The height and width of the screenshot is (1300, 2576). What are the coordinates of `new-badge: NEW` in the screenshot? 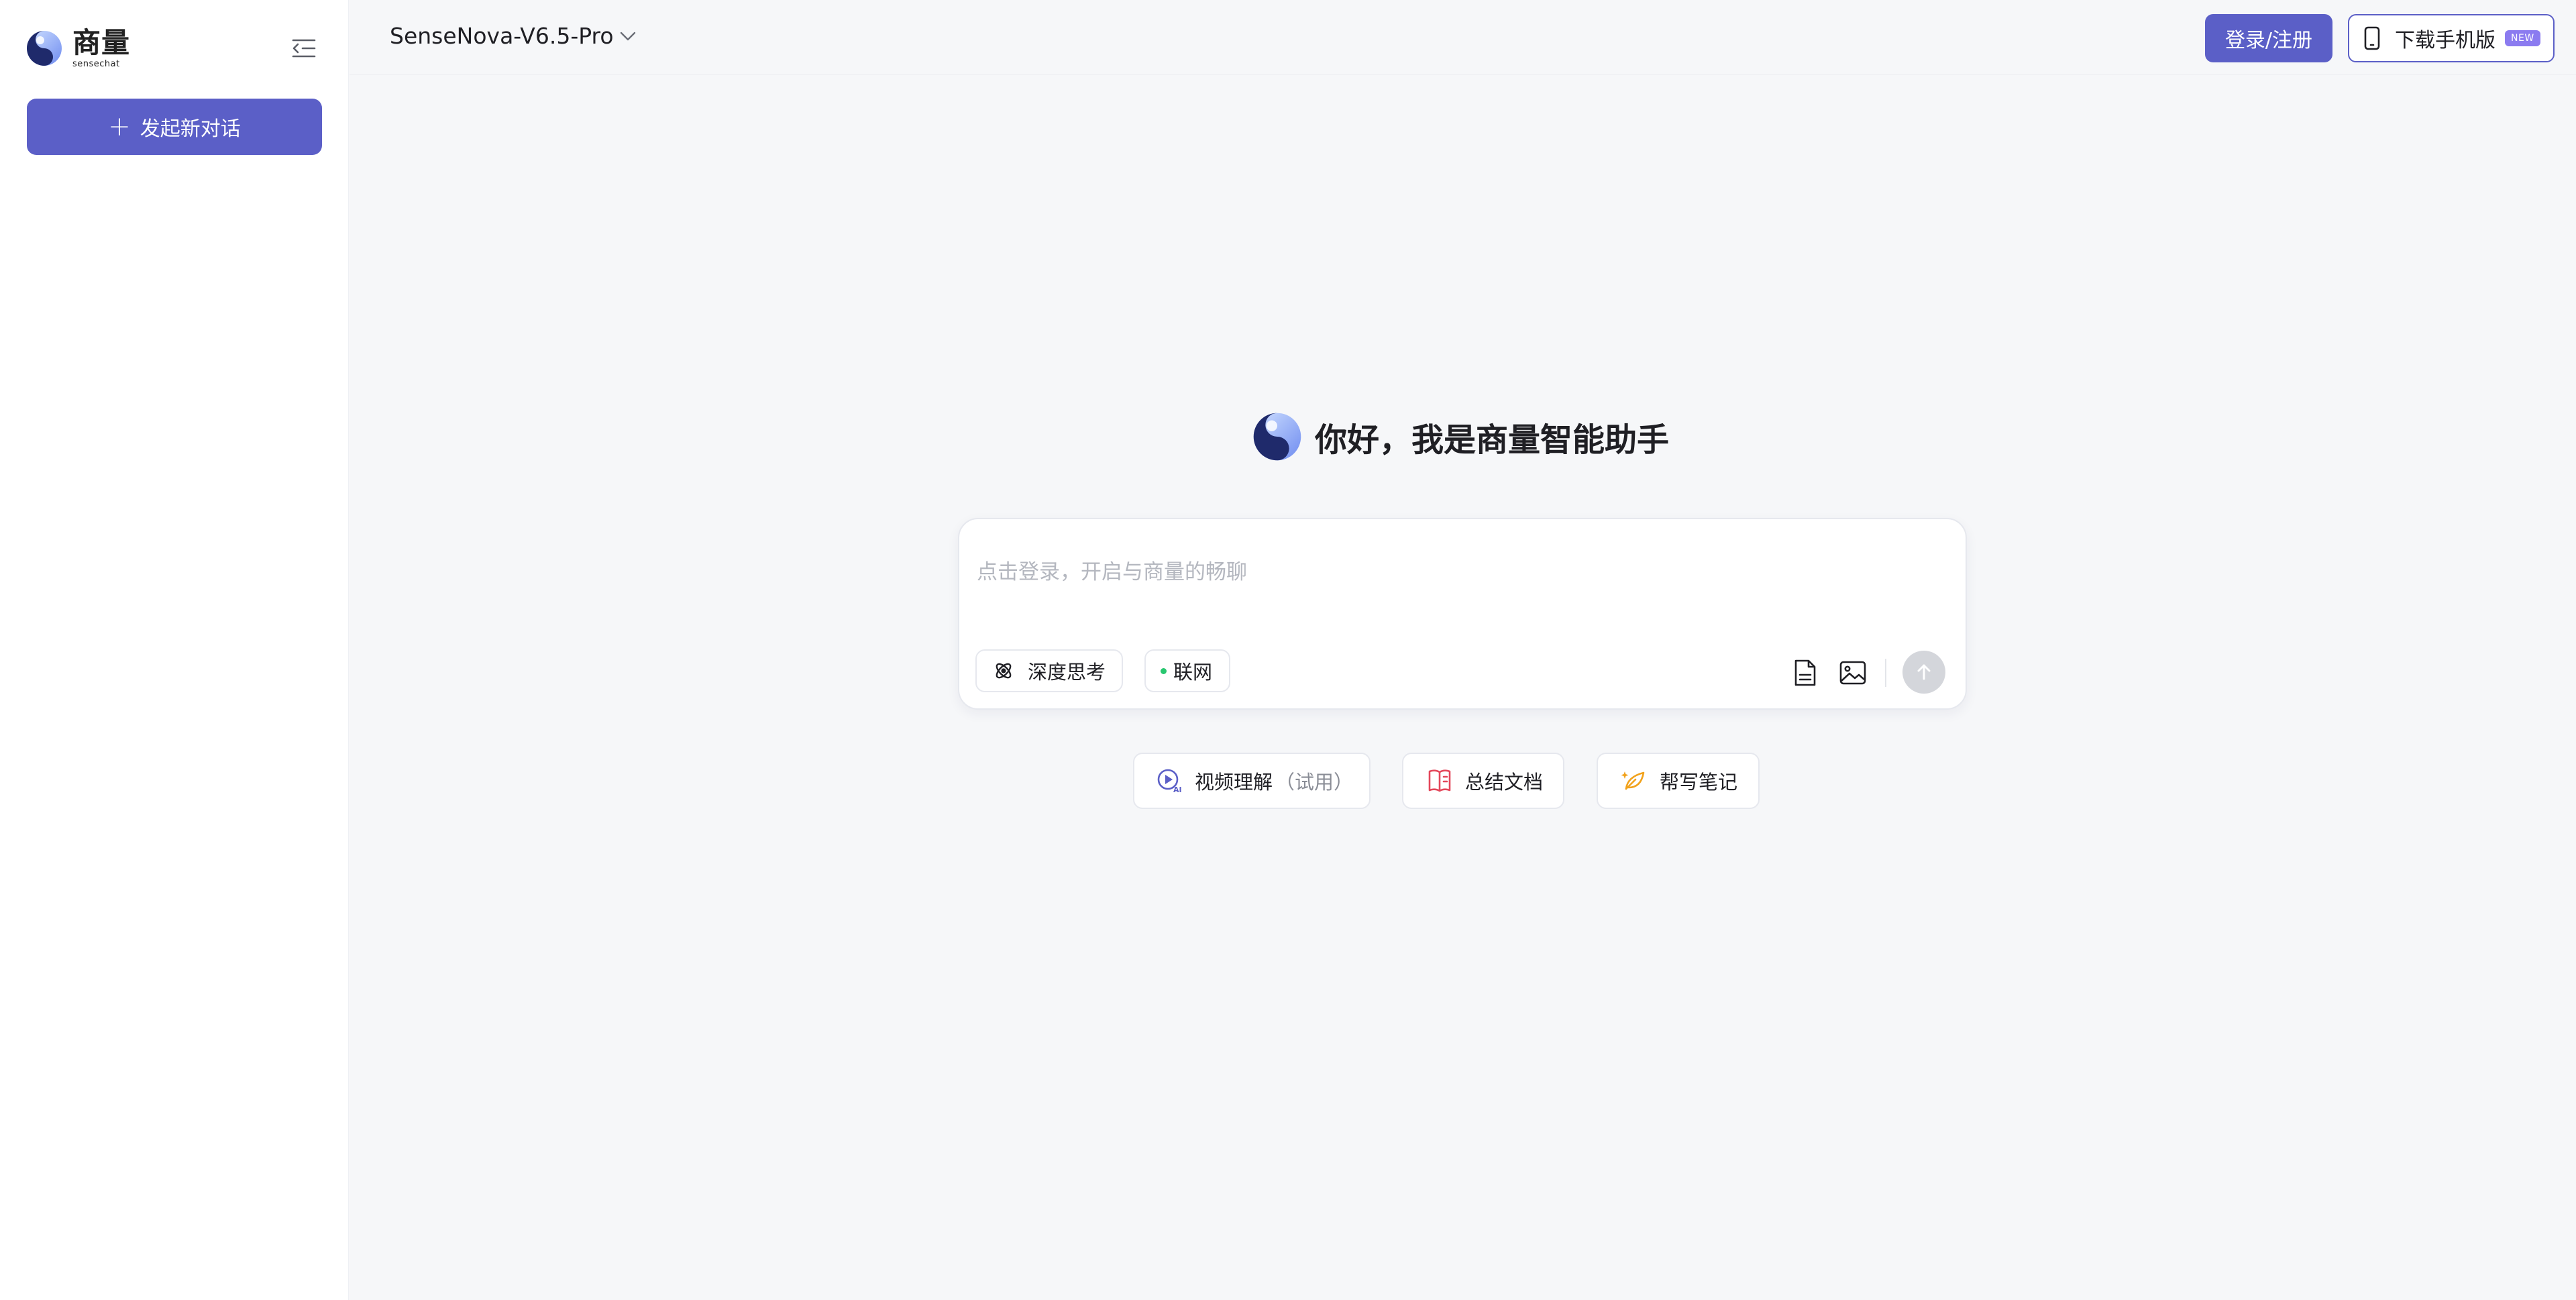 It's located at (2522, 38).